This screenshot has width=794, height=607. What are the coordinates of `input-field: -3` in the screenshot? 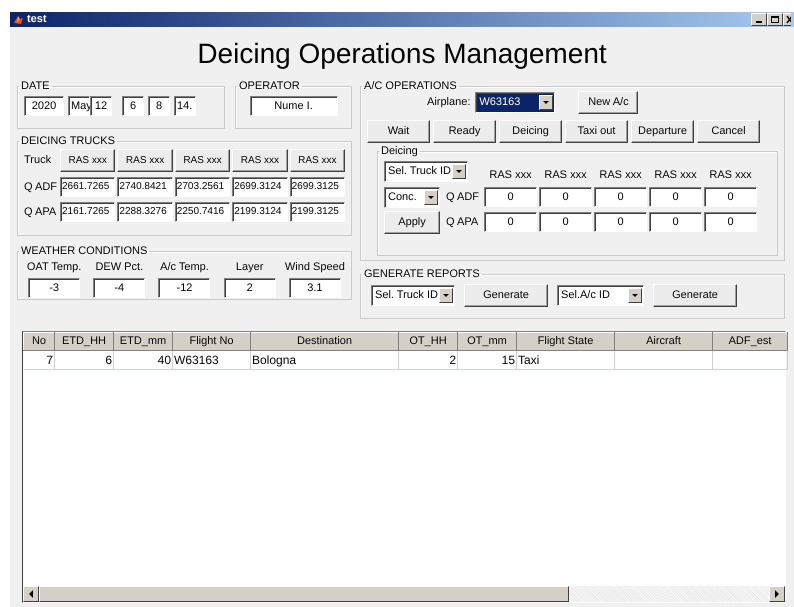 It's located at (54, 288).